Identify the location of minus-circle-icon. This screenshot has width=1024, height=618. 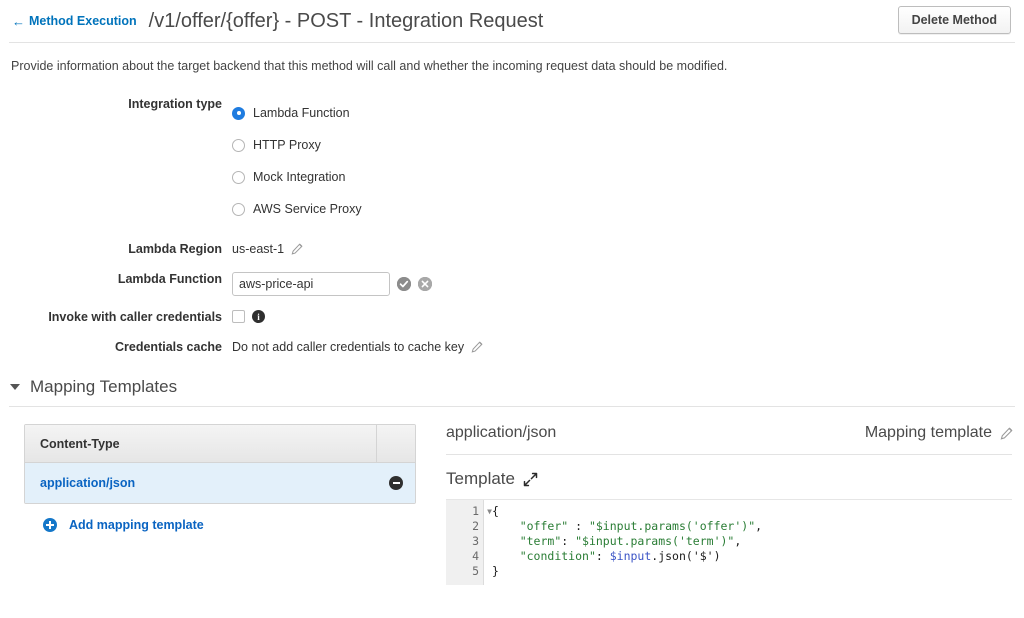
(396, 483).